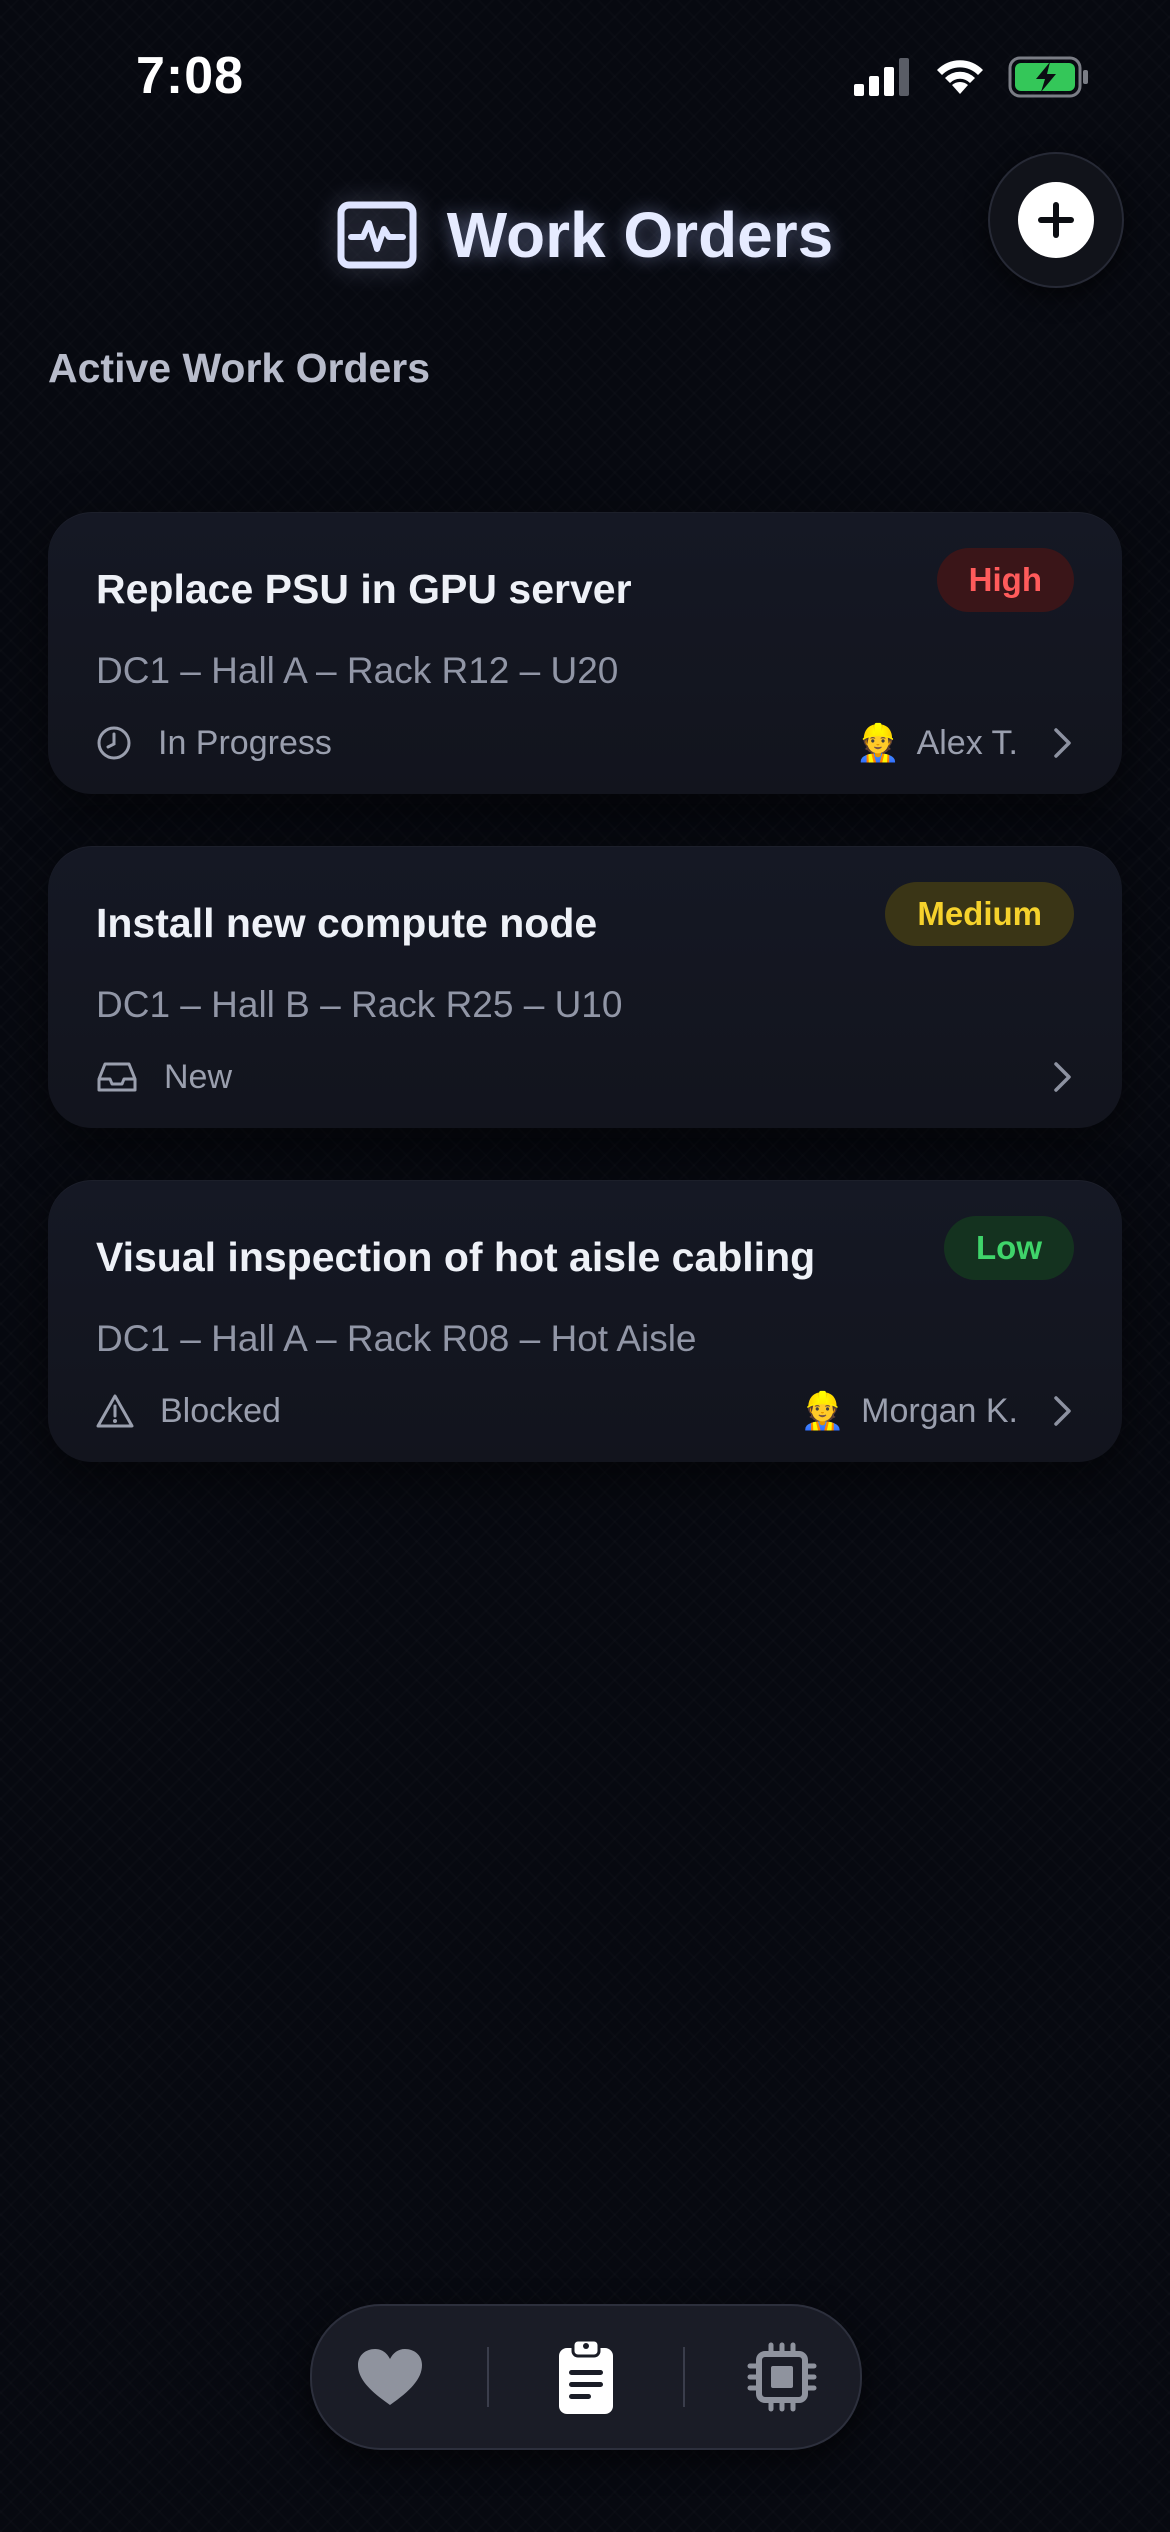 The width and height of the screenshot is (1170, 2532). What do you see at coordinates (198, 1076) in the screenshot?
I see `status-text: New` at bounding box center [198, 1076].